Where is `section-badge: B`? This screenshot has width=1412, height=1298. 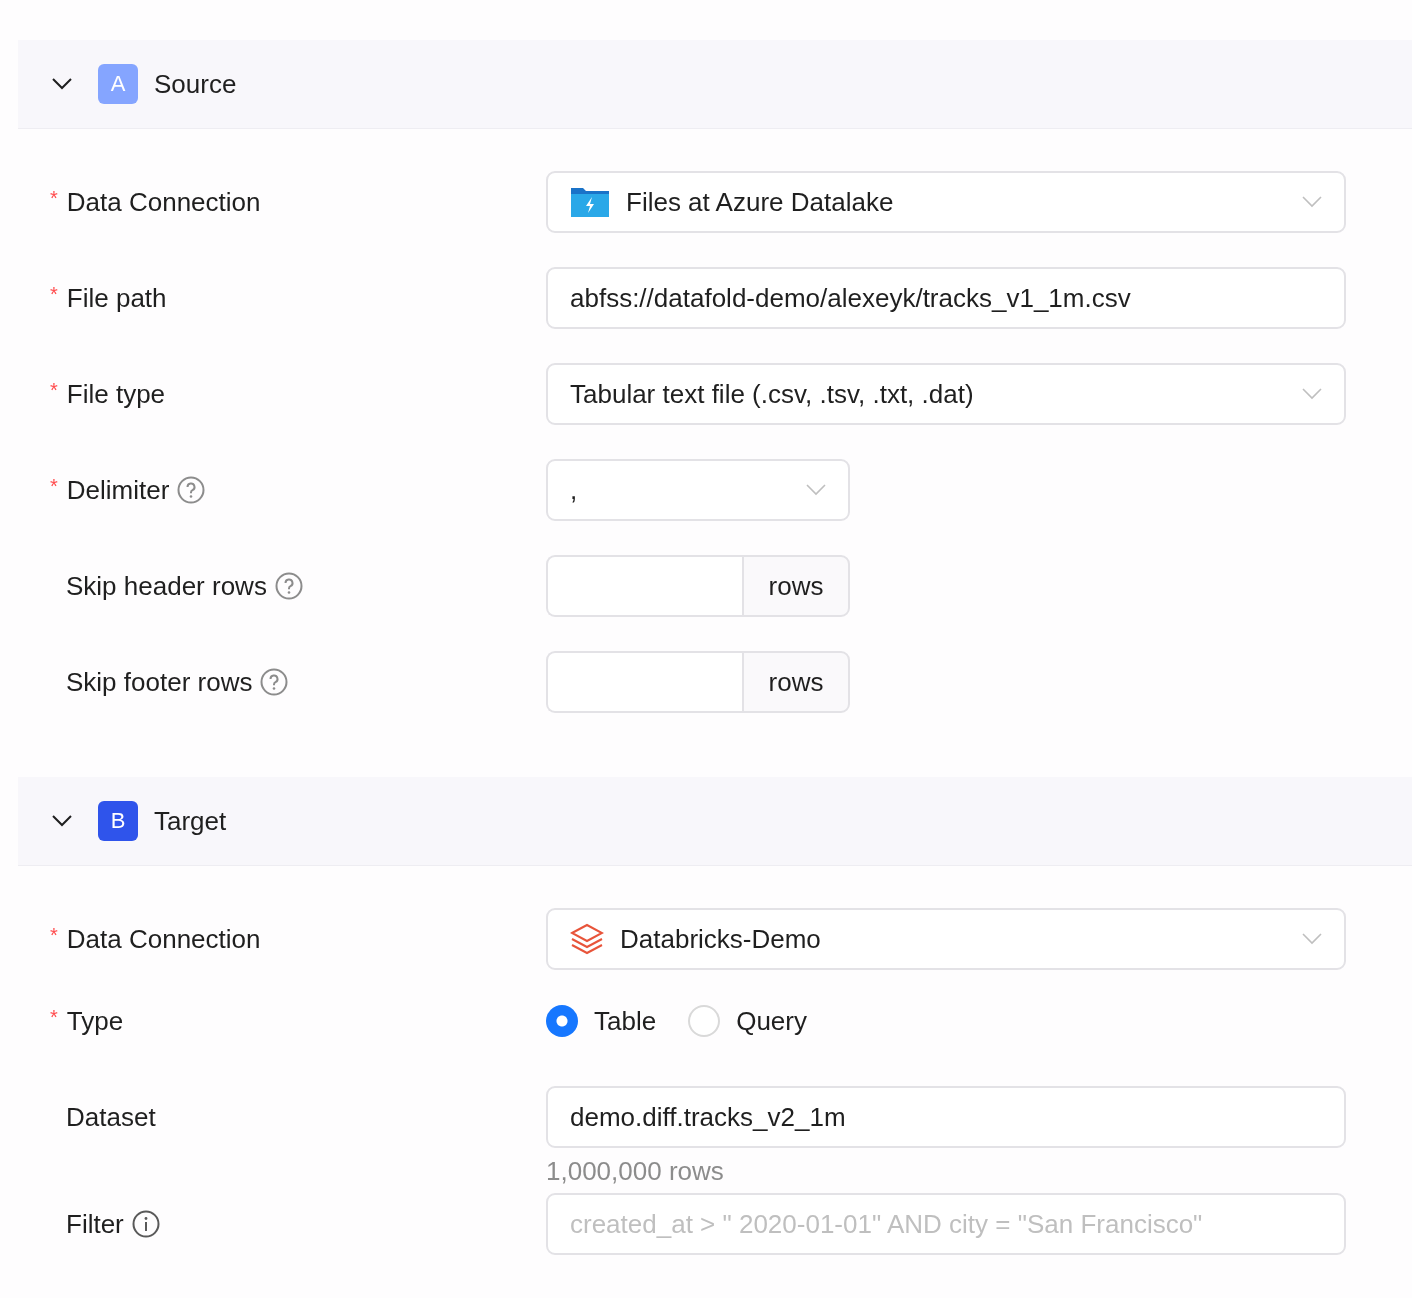 section-badge: B is located at coordinates (118, 821).